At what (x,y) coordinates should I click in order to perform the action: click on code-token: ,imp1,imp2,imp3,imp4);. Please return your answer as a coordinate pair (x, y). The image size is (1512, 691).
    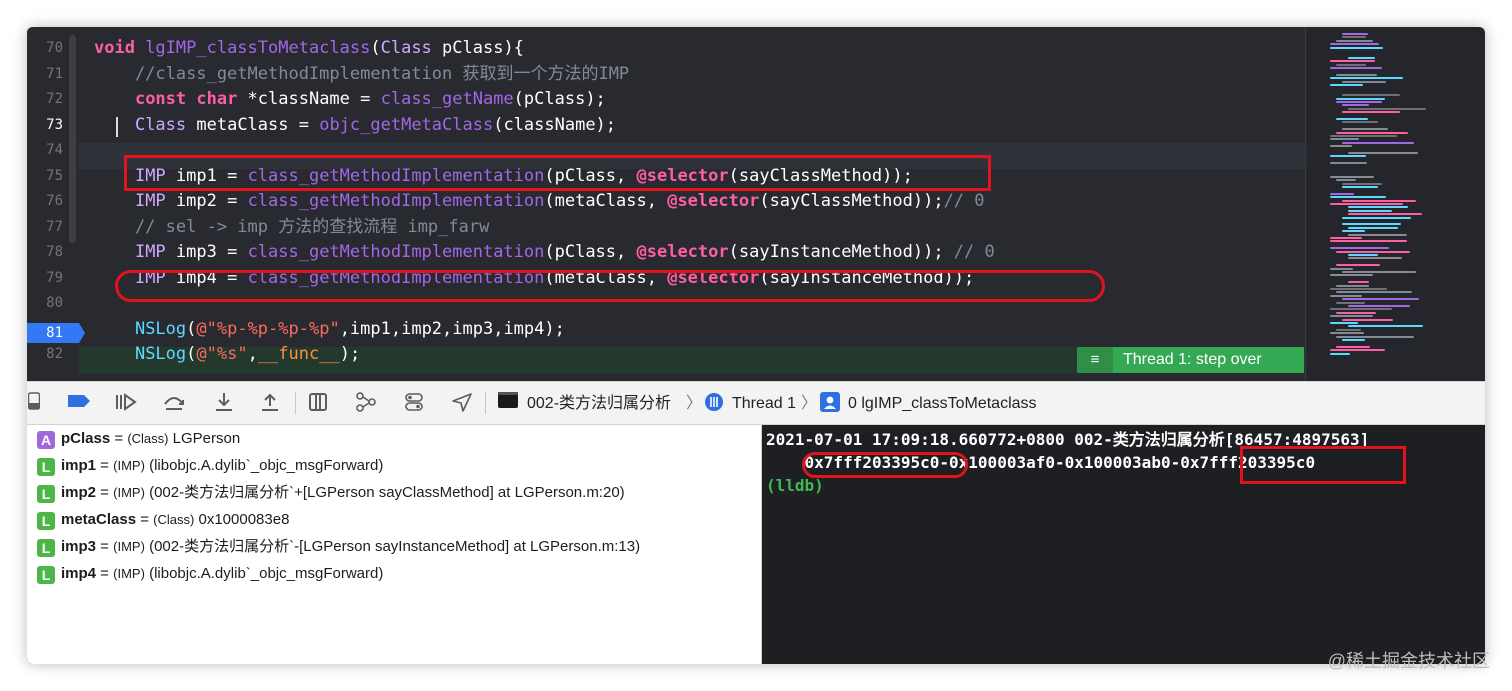
    Looking at the image, I should click on (452, 328).